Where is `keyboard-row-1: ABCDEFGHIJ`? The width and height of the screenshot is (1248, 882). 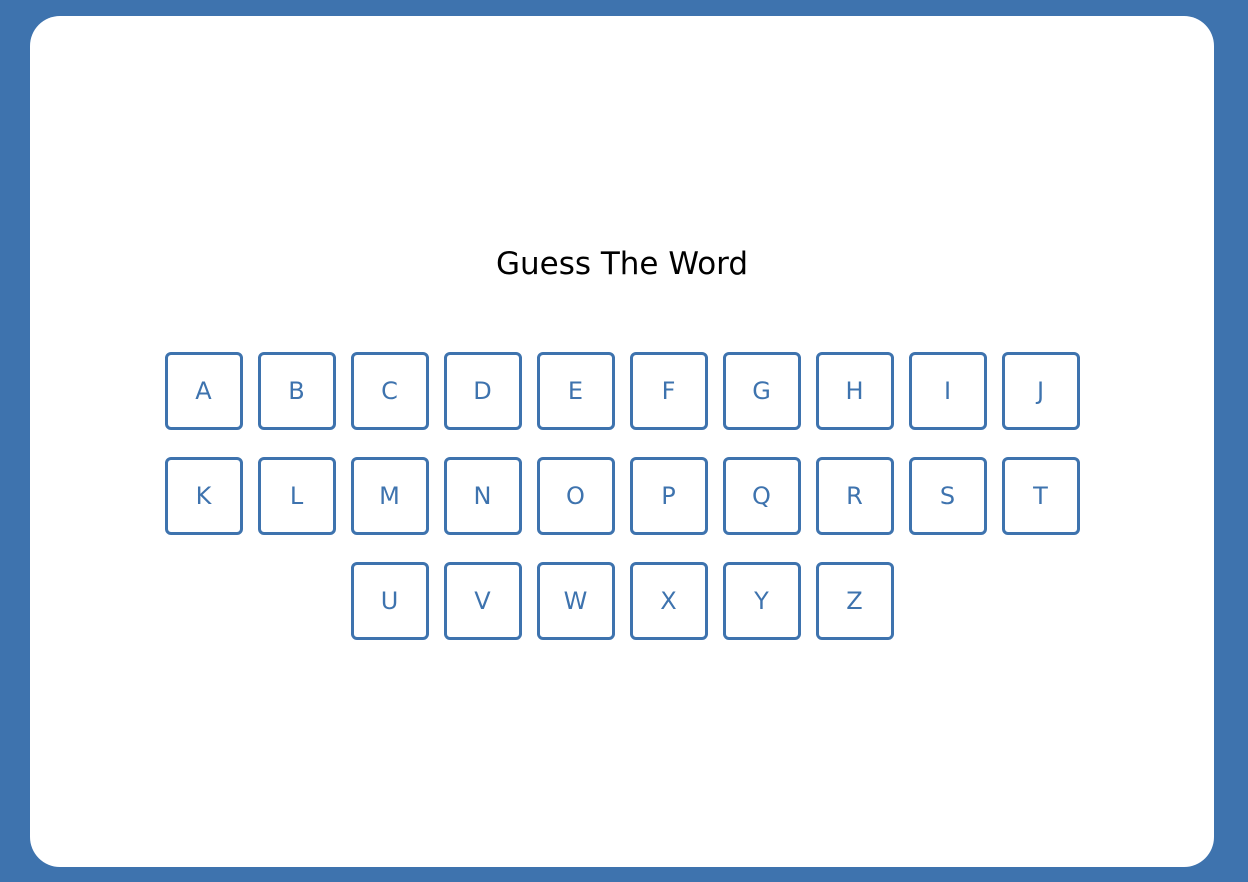 keyboard-row-1: ABCDEFGHIJ is located at coordinates (622, 391).